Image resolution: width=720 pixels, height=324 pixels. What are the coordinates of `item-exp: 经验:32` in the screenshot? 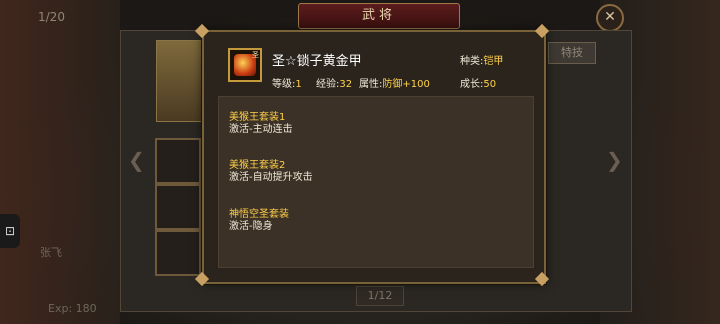 It's located at (334, 84).